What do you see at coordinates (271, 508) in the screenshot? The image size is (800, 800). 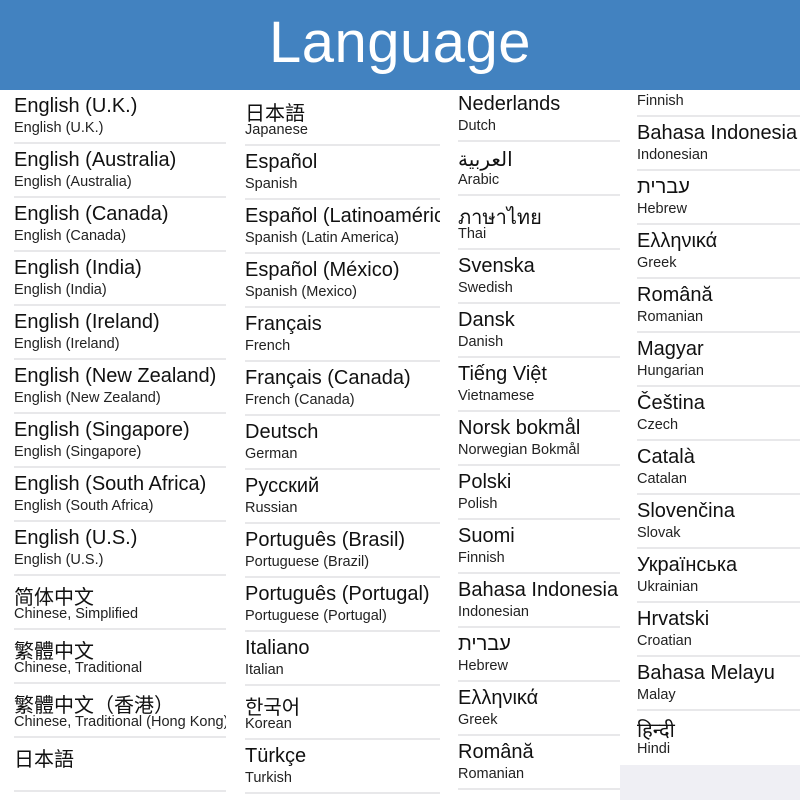 I see `language-english-name: Russian` at bounding box center [271, 508].